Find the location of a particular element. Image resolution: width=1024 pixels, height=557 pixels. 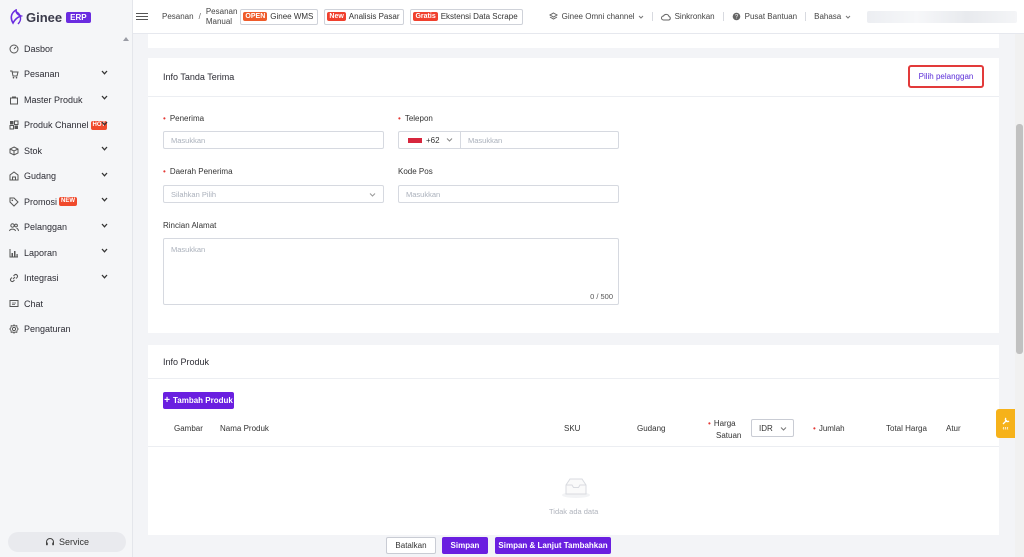

link-icon is located at coordinates (14, 278).